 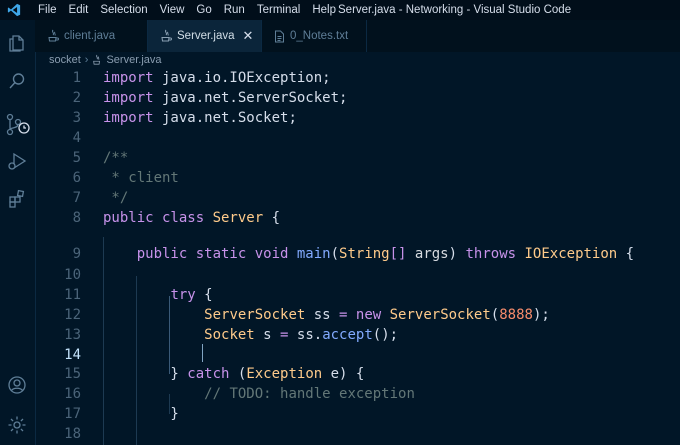 I want to click on explorer-icon, so click(x=17, y=43).